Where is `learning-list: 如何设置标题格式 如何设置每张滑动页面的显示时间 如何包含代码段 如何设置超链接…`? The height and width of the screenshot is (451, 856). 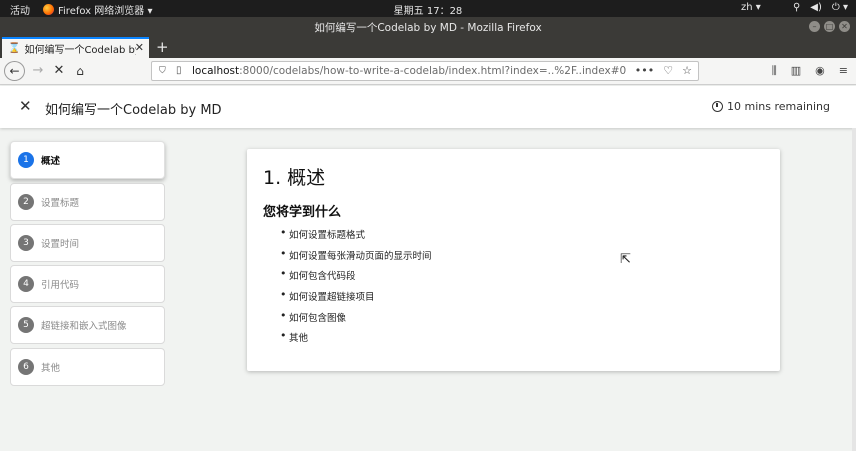 learning-list: 如何设置标题格式 如何设置每张滑动页面的显示时间 如何包含代码段 如何设置超链接… is located at coordinates (356, 288).